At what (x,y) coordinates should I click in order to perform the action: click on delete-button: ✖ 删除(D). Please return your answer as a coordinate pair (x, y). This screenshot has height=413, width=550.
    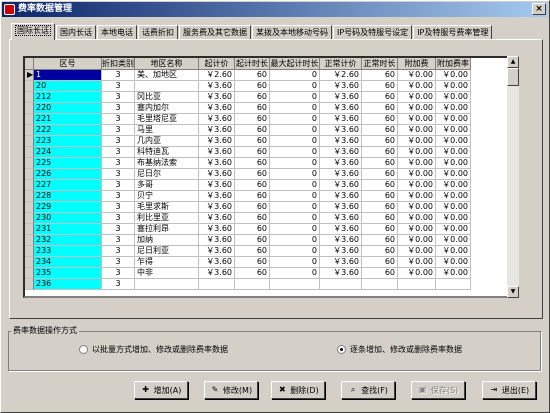
    Looking at the image, I should click on (298, 390).